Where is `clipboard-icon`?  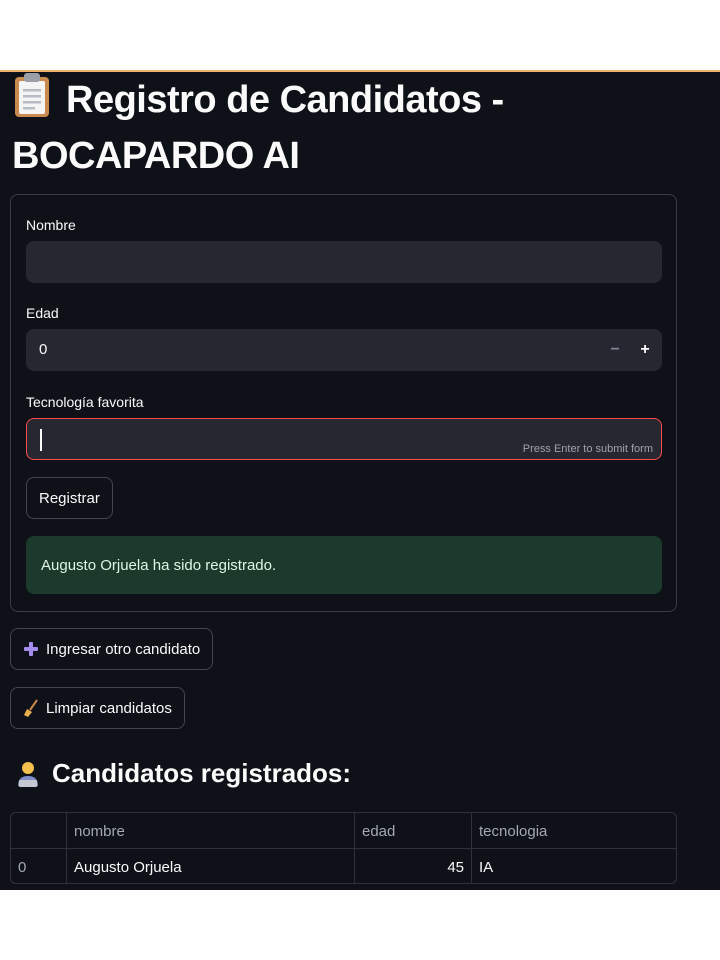
clipboard-icon is located at coordinates (32, 101).